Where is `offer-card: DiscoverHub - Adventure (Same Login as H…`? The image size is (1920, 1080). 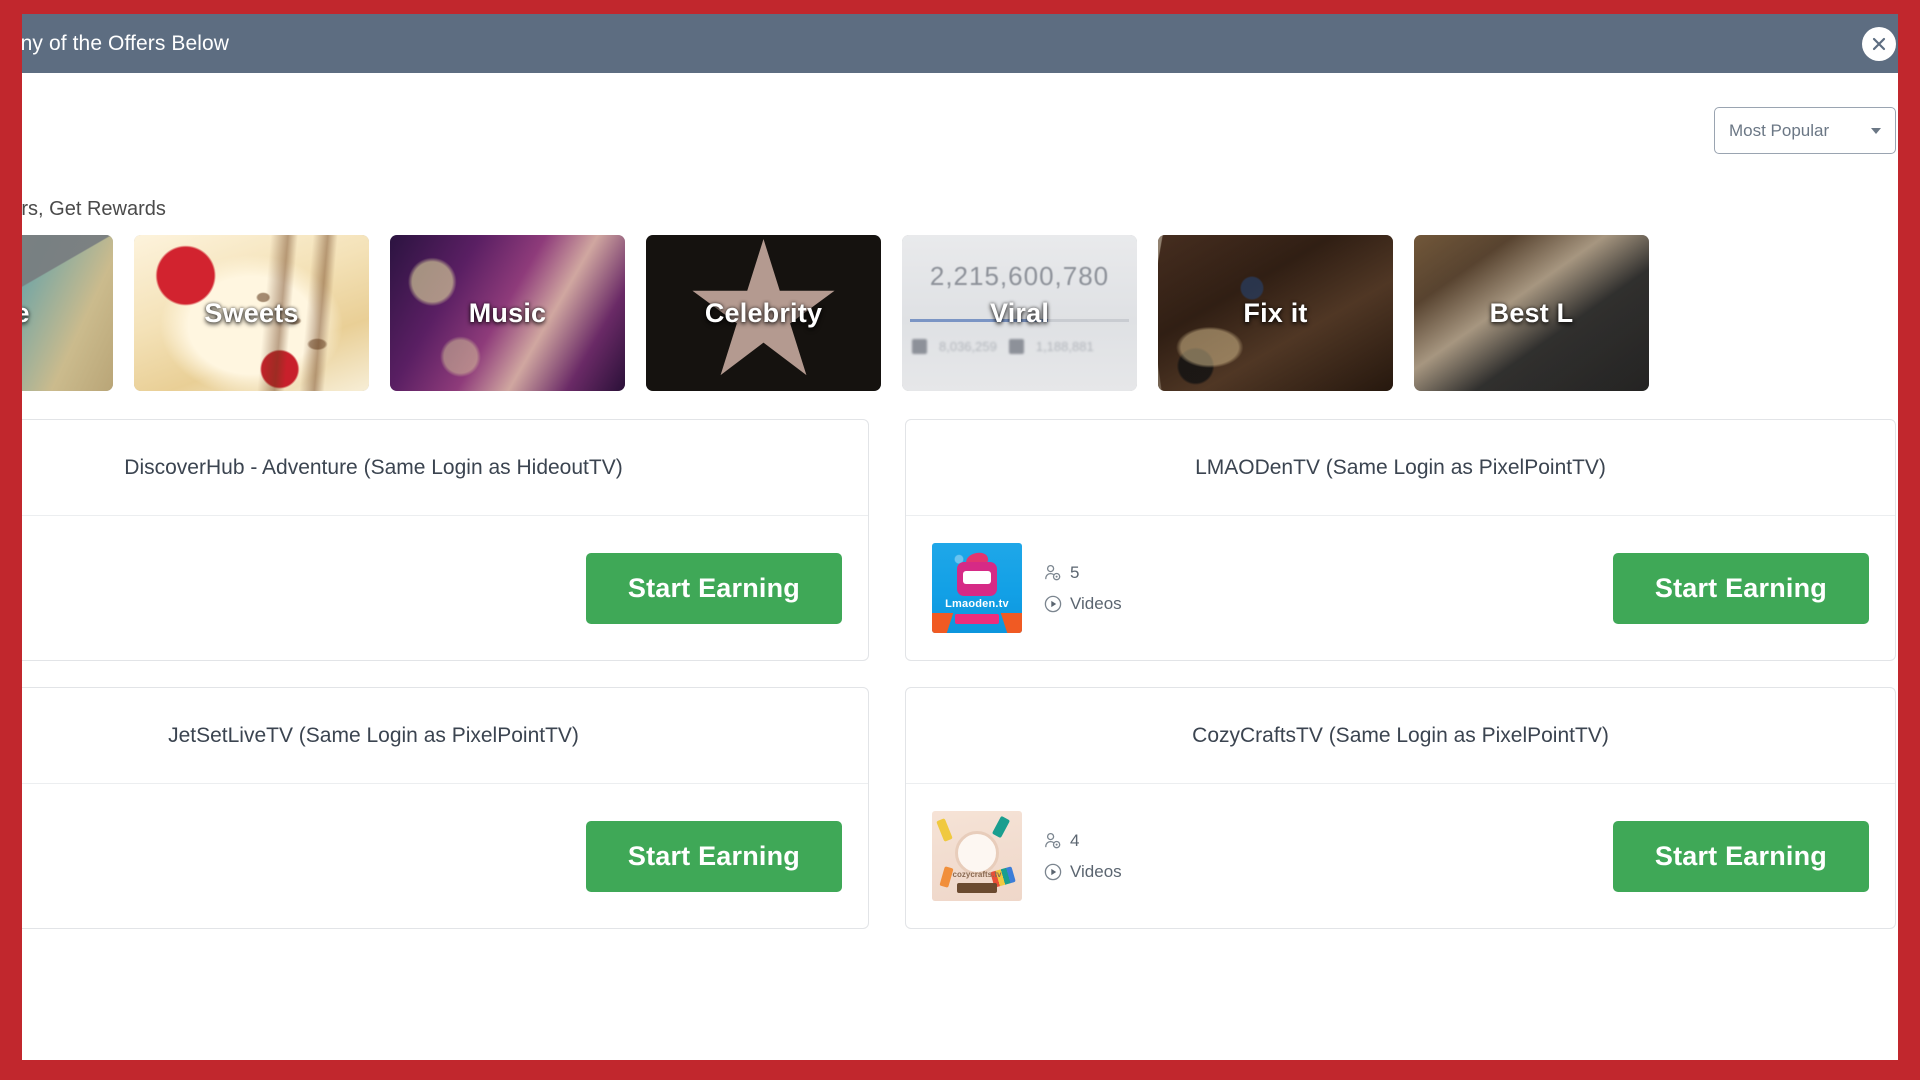 offer-card: DiscoverHub - Adventure (Same Login as H… is located at coordinates (445, 540).